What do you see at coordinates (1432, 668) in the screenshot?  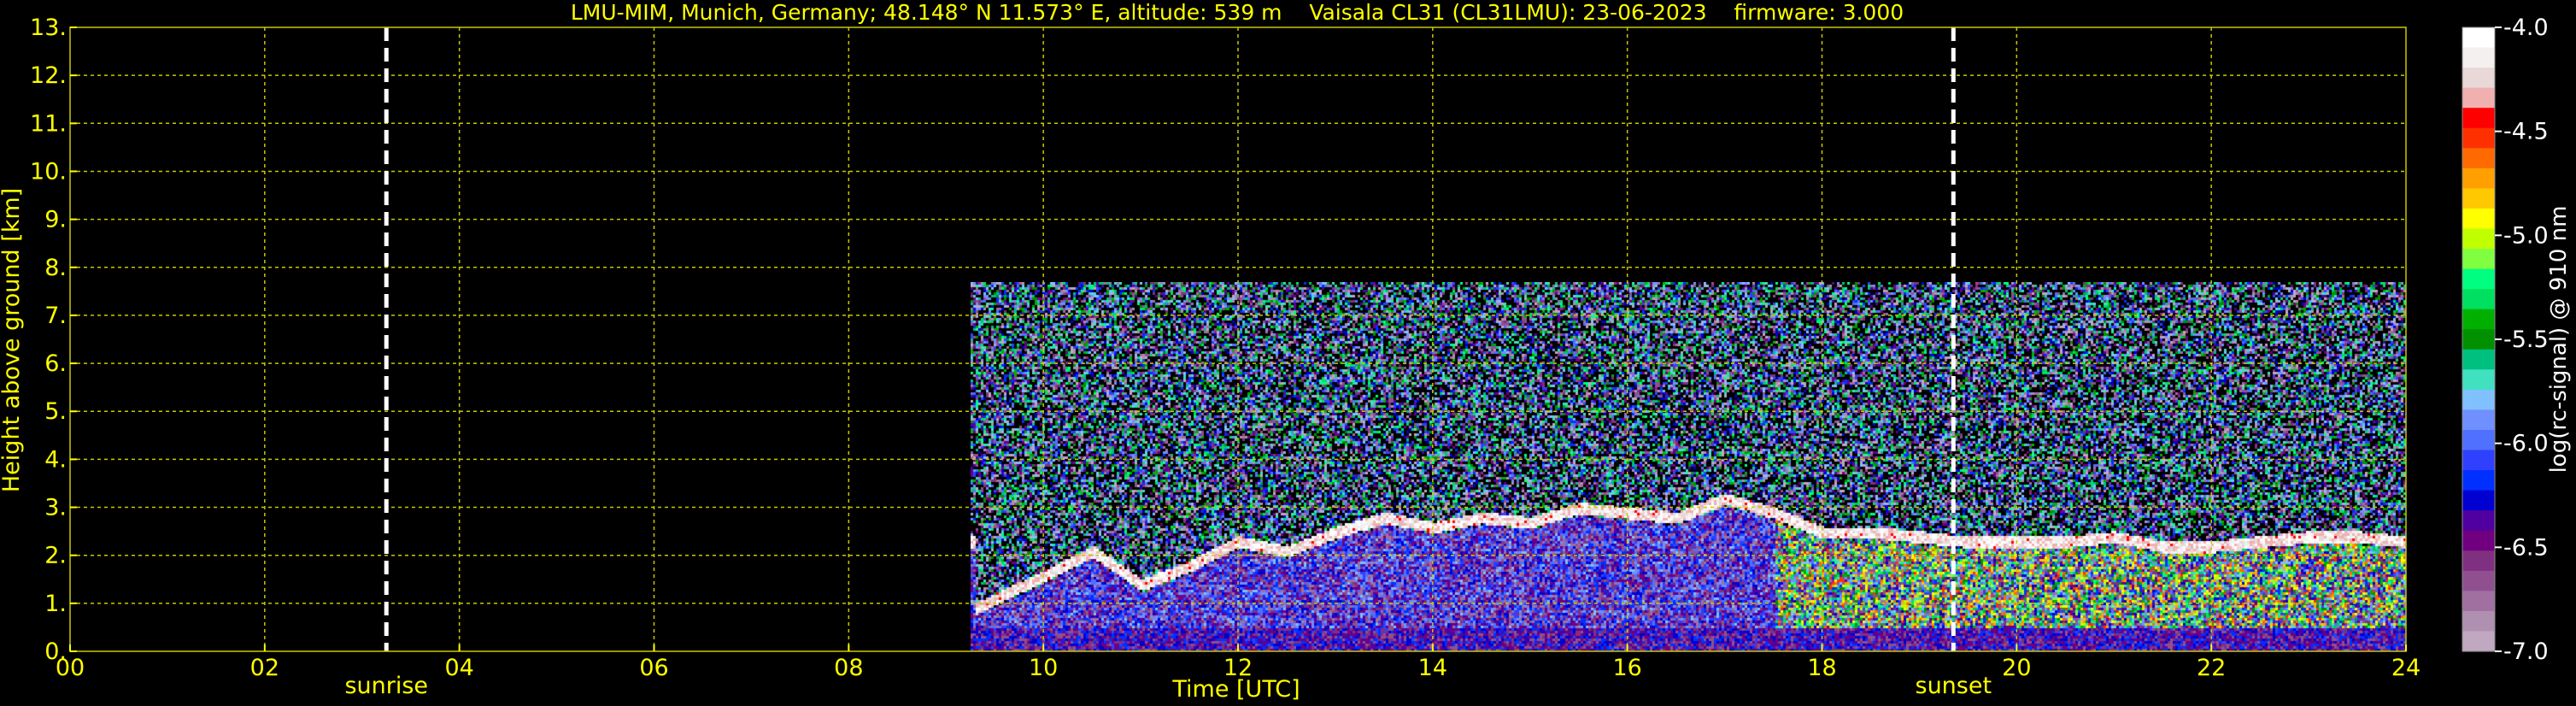 I see `x-tick-label: 14` at bounding box center [1432, 668].